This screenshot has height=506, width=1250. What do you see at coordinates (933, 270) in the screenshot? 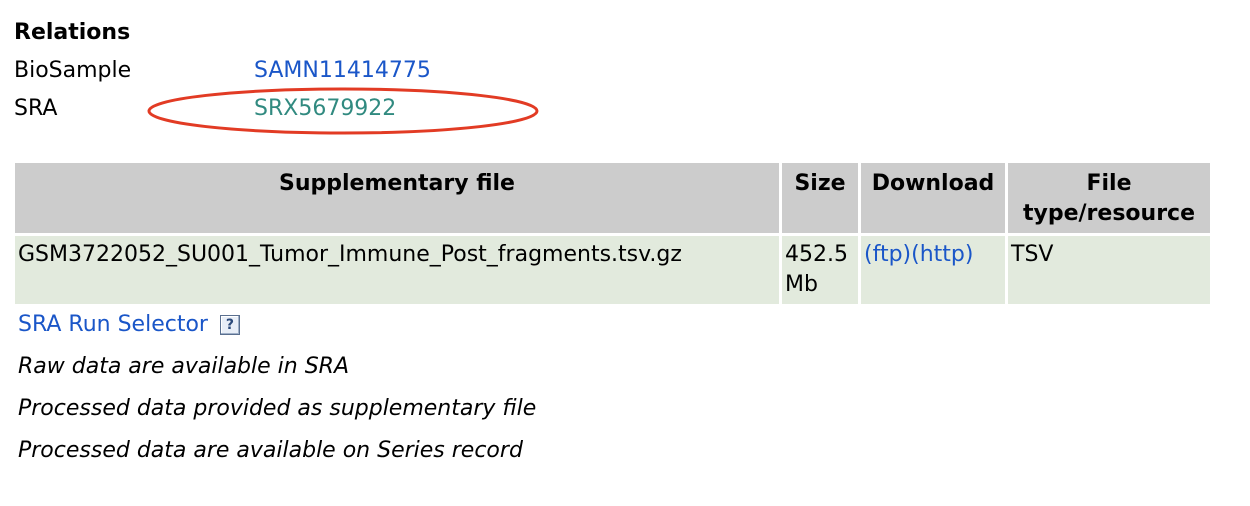
I see `download-cell: (ftp)(http)` at bounding box center [933, 270].